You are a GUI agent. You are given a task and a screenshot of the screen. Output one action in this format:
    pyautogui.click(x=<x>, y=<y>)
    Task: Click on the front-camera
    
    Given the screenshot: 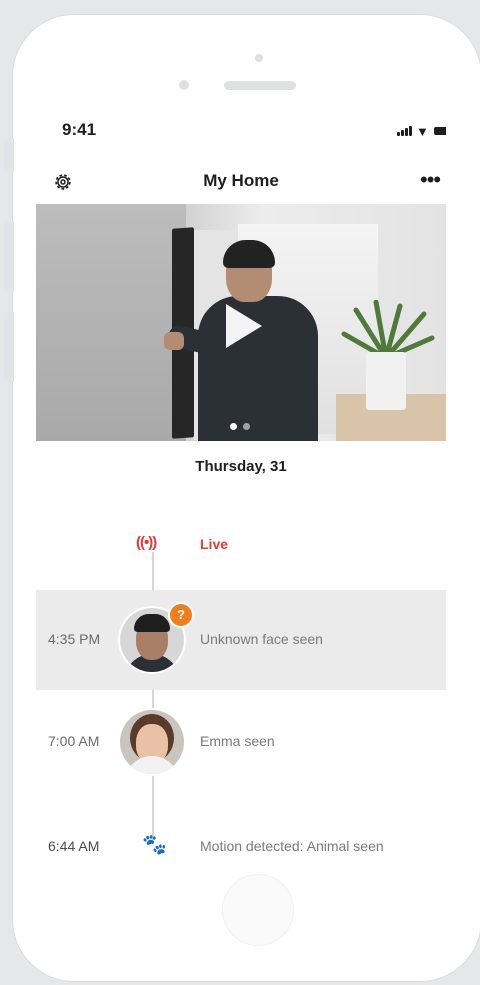 What is the action you would take?
    pyautogui.click(x=184, y=85)
    